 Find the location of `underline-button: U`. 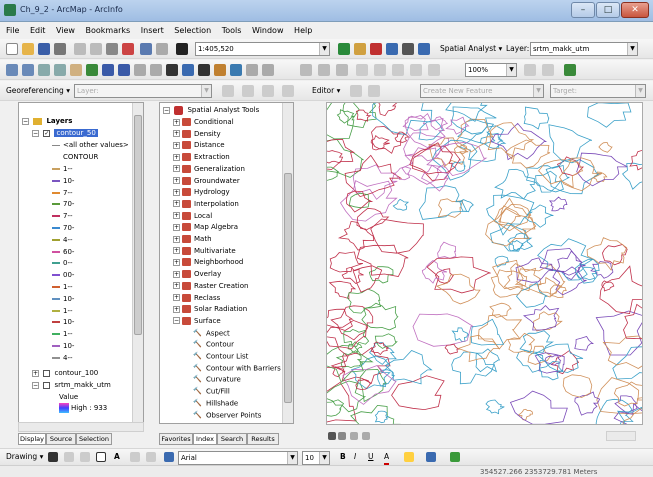

underline-button: U is located at coordinates (371, 457).